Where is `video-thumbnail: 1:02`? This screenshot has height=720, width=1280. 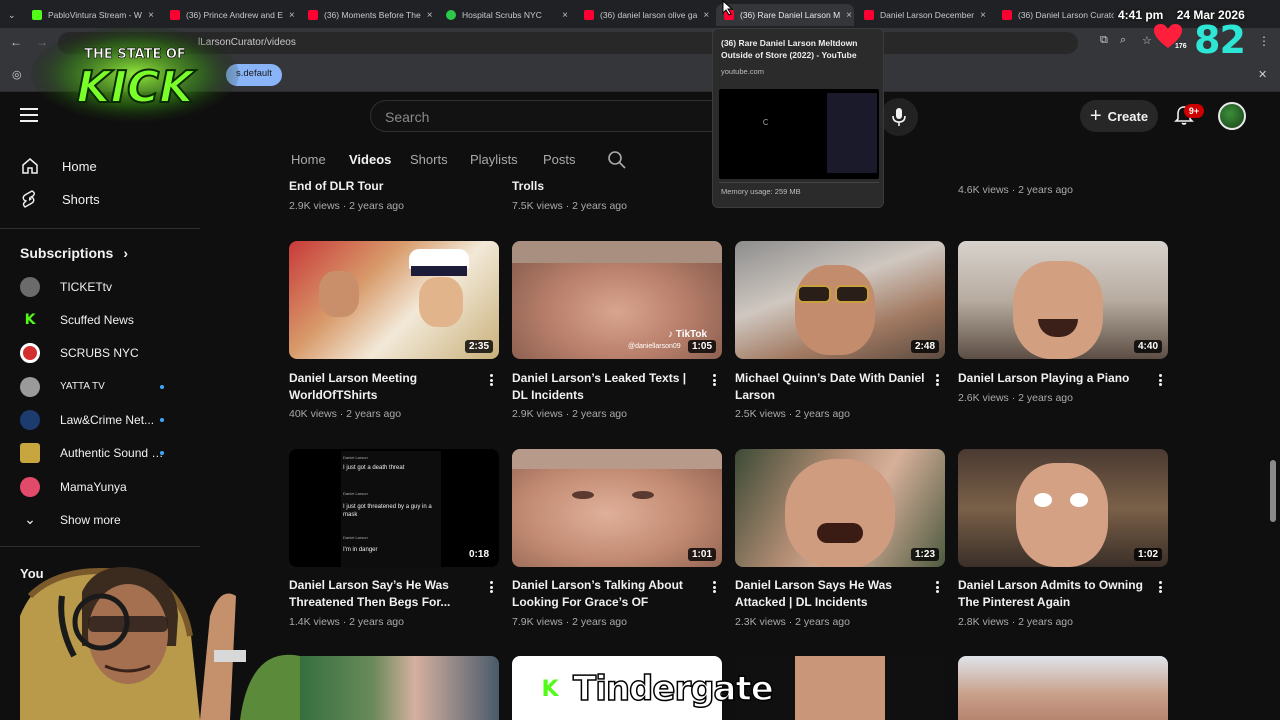
video-thumbnail: 1:02 is located at coordinates (1063, 508).